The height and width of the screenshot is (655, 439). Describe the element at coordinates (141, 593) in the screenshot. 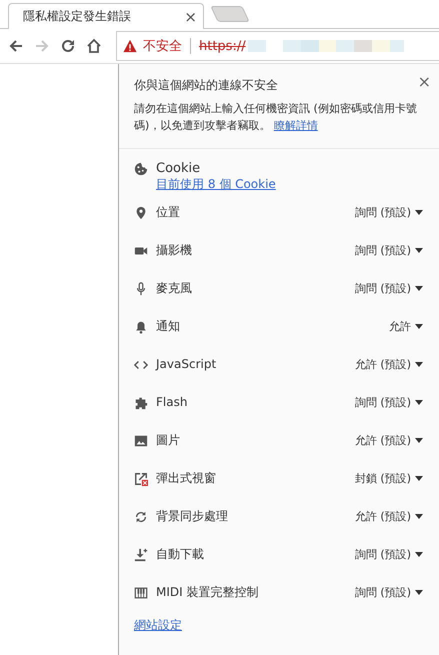

I see `midi-icon` at that location.